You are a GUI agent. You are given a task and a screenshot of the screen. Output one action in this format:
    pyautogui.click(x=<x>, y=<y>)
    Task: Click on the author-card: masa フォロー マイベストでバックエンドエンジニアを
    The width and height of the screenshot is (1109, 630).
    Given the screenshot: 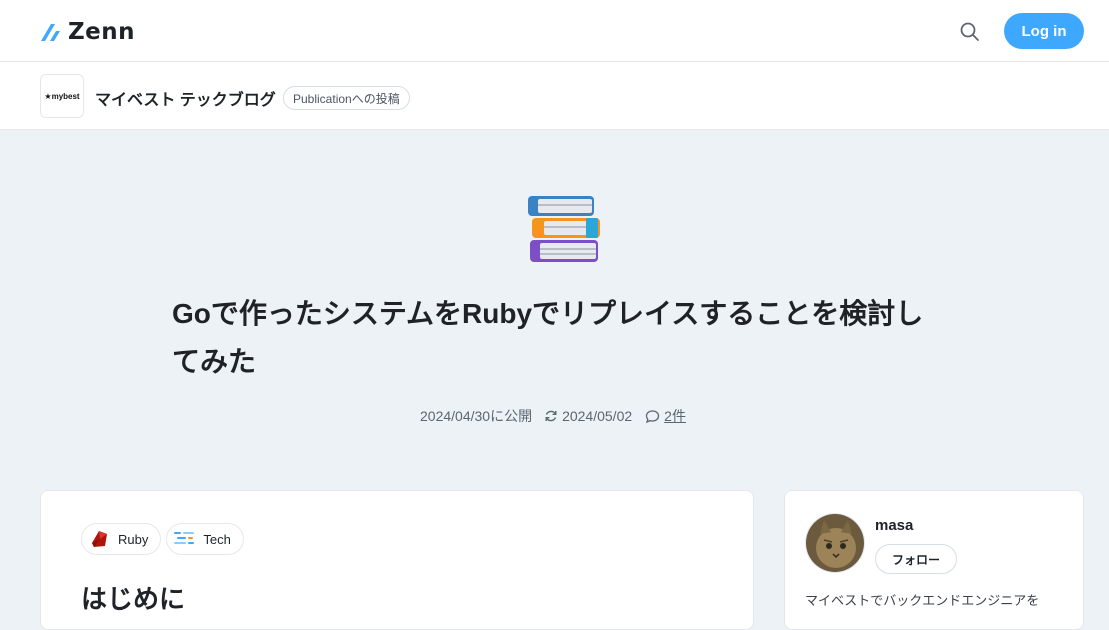 What is the action you would take?
    pyautogui.click(x=934, y=560)
    